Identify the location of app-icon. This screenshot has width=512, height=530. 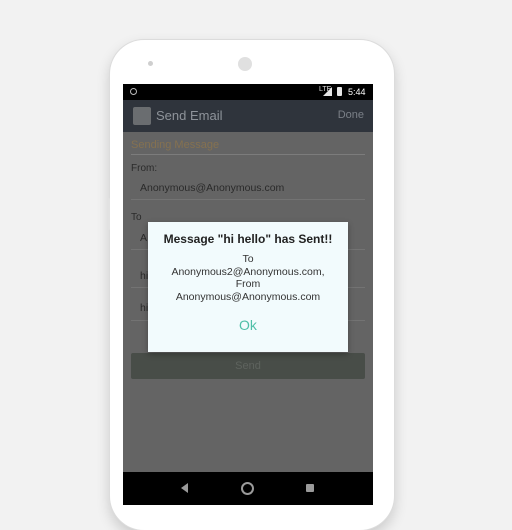
(142, 116).